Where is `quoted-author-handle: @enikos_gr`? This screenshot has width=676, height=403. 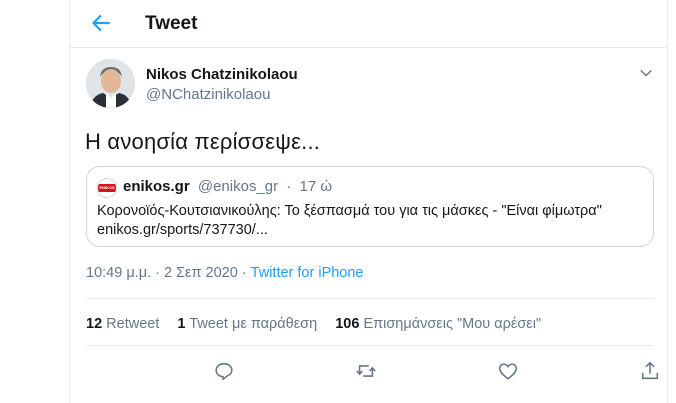
quoted-author-handle: @enikos_gr is located at coordinates (238, 186).